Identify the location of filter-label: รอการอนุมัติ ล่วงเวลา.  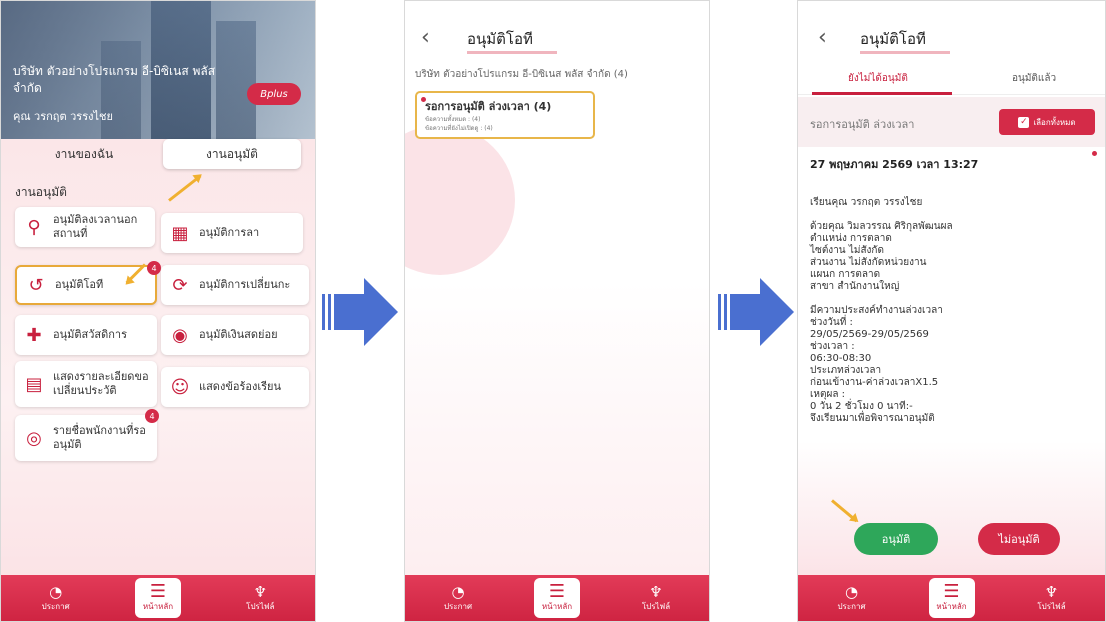
(862, 124).